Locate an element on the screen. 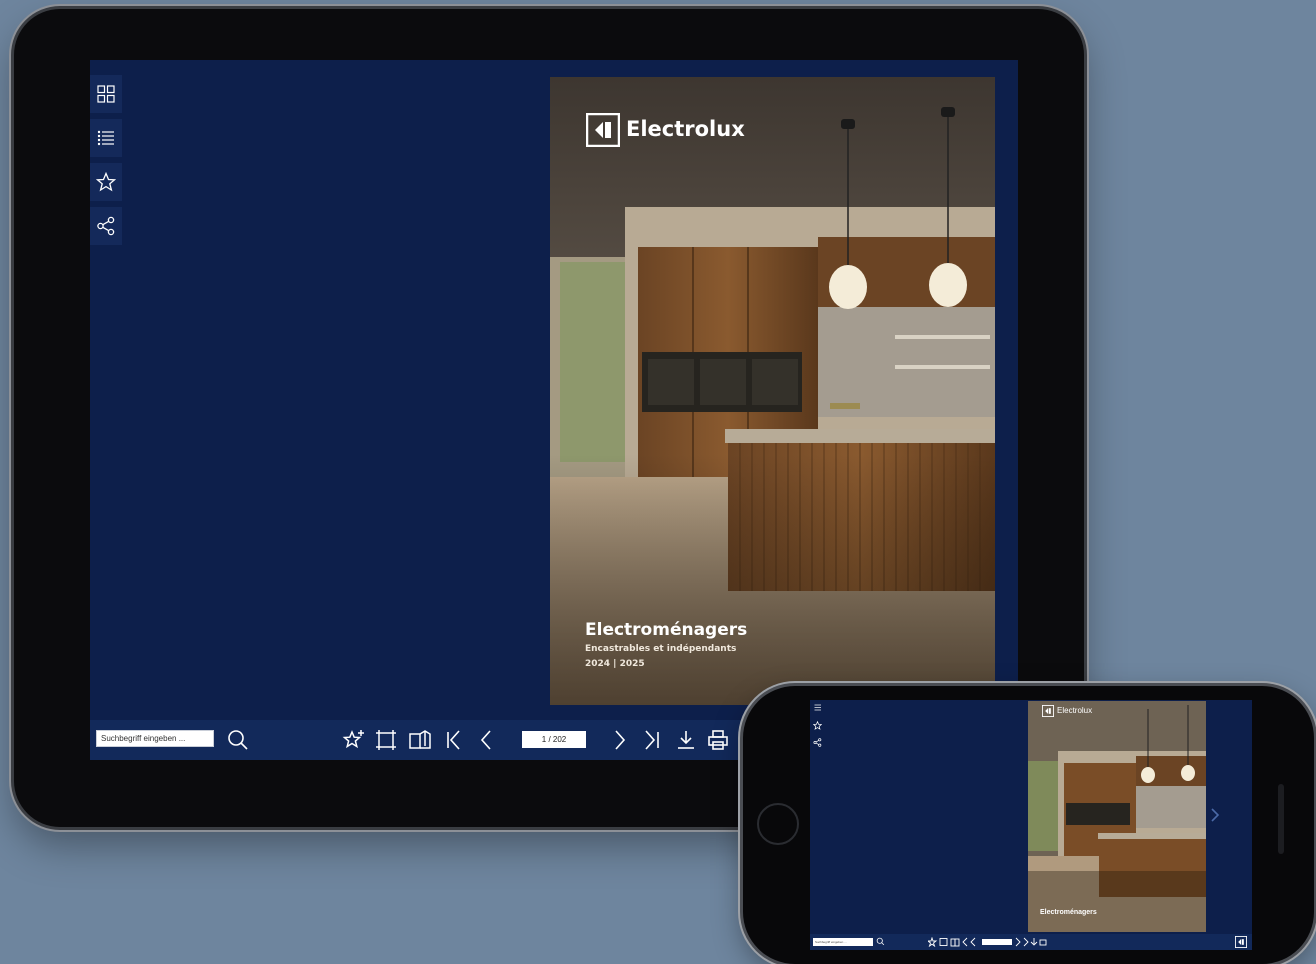  add-bookmark-icon is located at coordinates (354, 740).